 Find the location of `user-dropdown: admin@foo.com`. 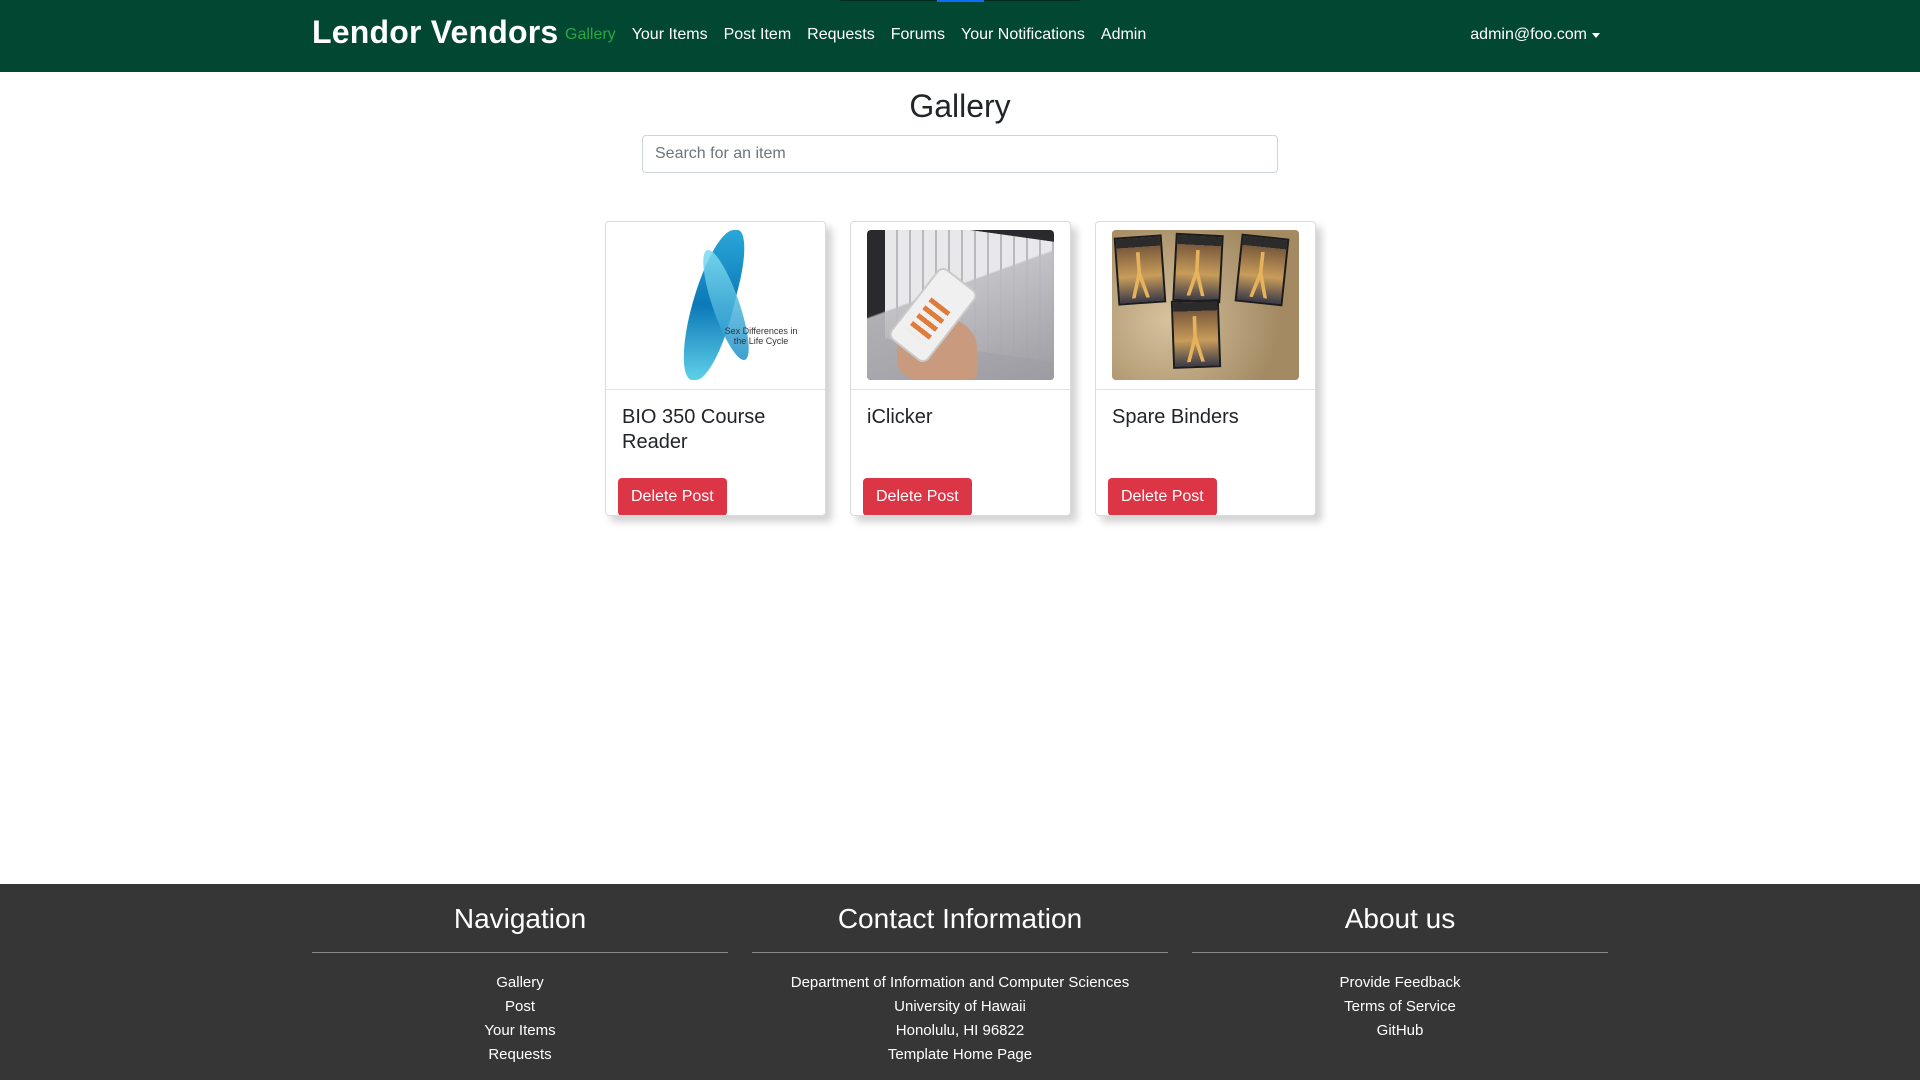

user-dropdown: admin@foo.com is located at coordinates (1535, 35).